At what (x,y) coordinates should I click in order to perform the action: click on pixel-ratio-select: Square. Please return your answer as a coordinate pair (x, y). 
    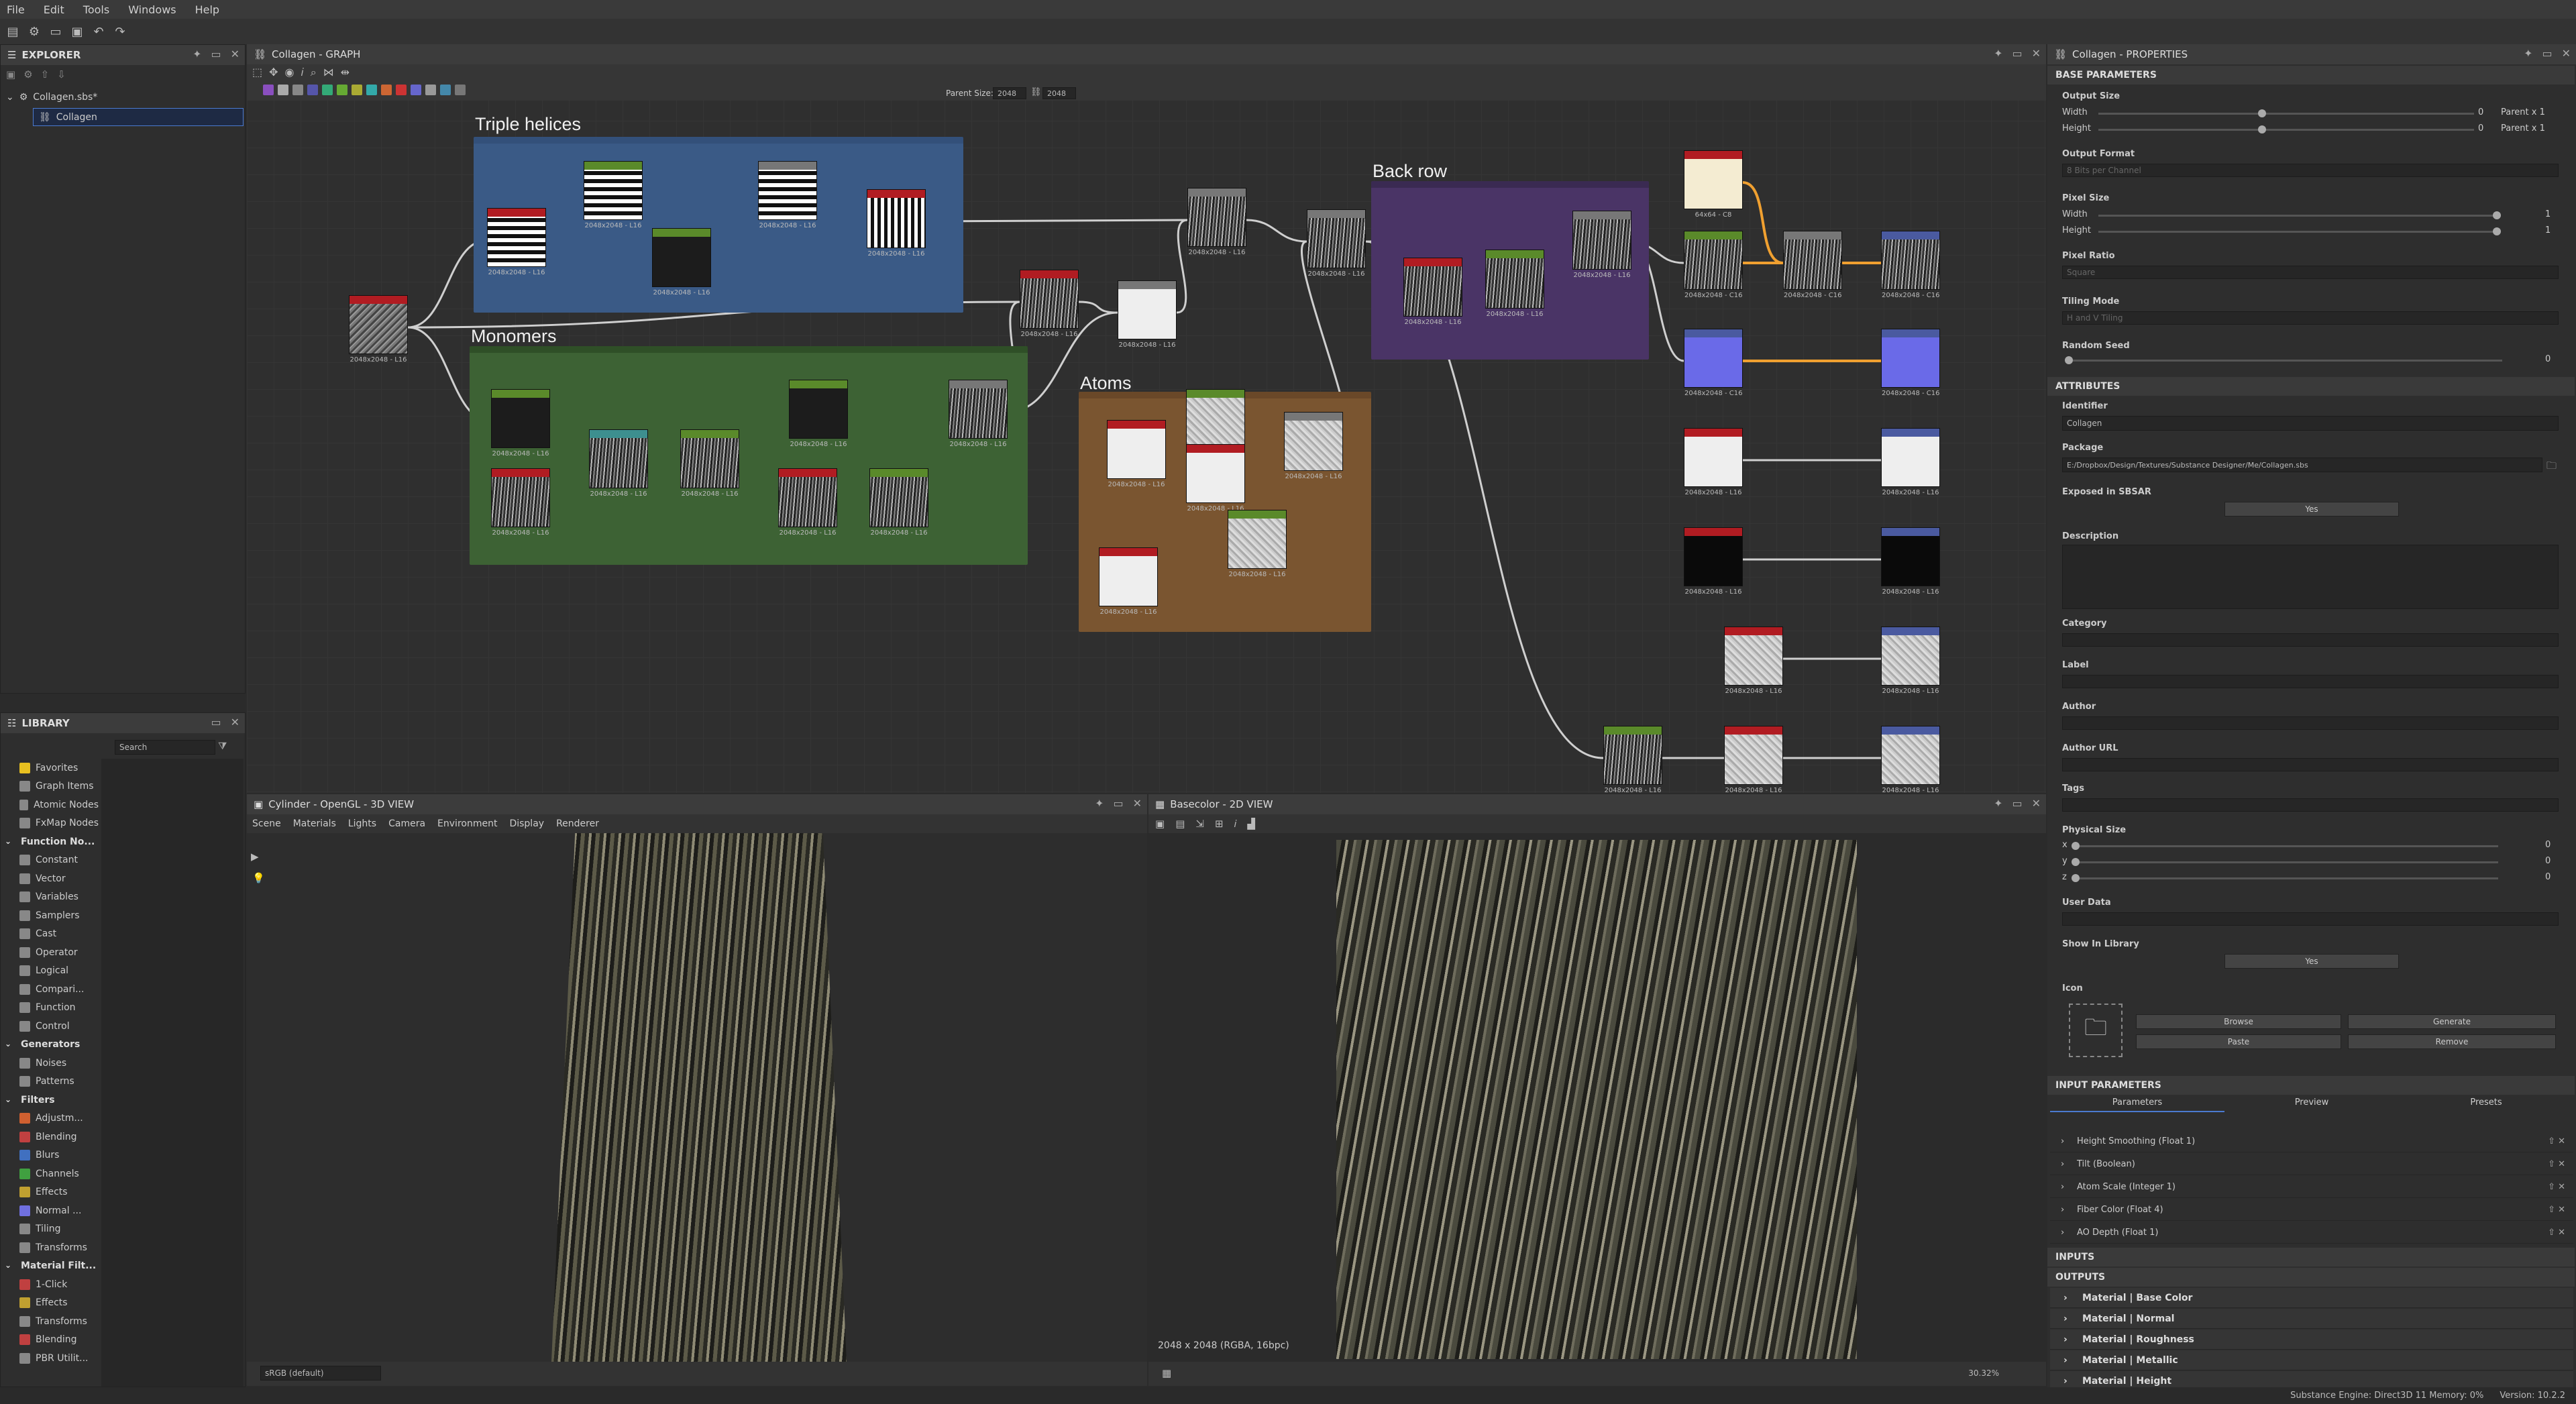
    Looking at the image, I should click on (2310, 272).